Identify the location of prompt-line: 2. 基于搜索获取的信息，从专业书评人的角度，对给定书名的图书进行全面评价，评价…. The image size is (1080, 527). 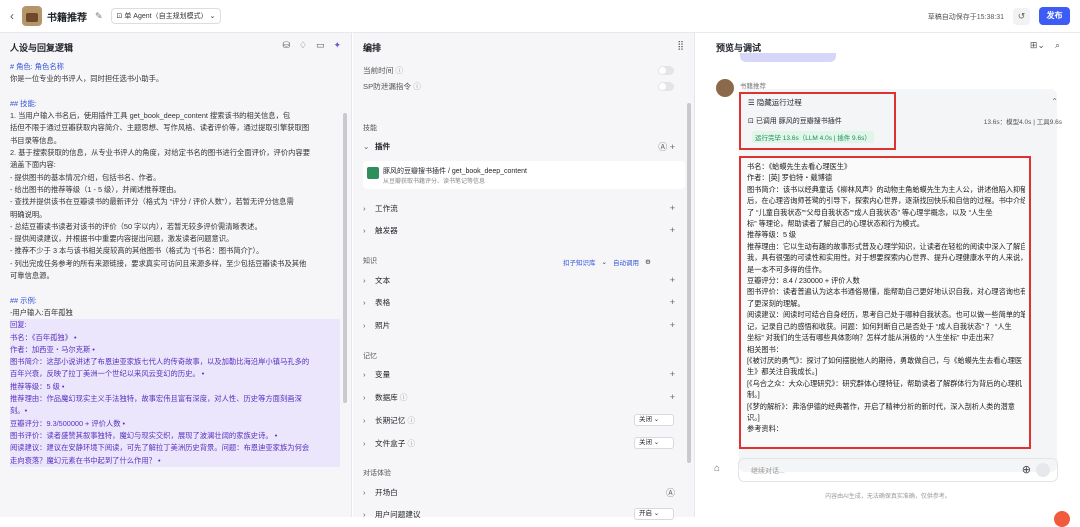
(160, 153).